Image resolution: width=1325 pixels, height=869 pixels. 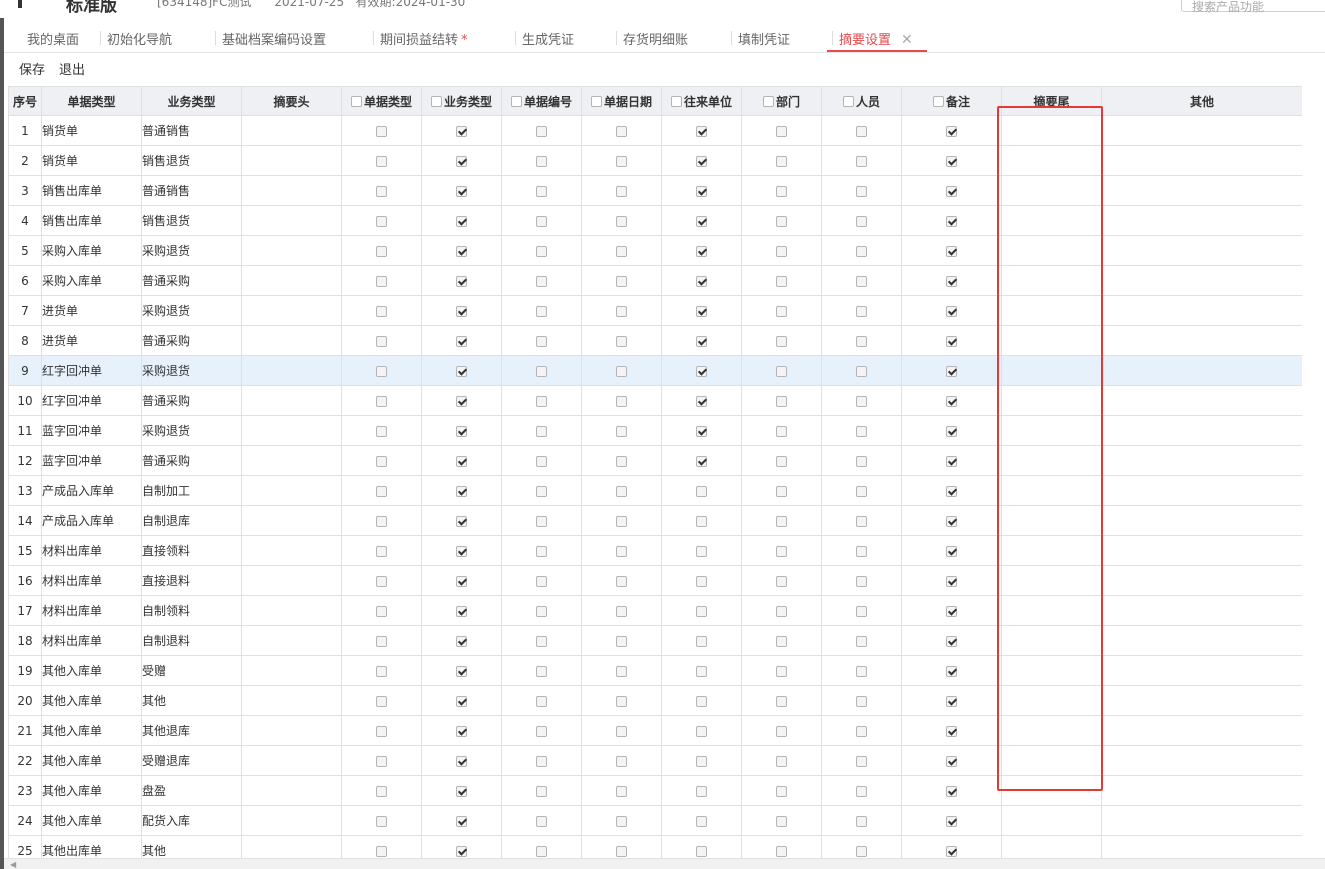 What do you see at coordinates (1253, 7) in the screenshot?
I see `search-input: 搜索产品功能` at bounding box center [1253, 7].